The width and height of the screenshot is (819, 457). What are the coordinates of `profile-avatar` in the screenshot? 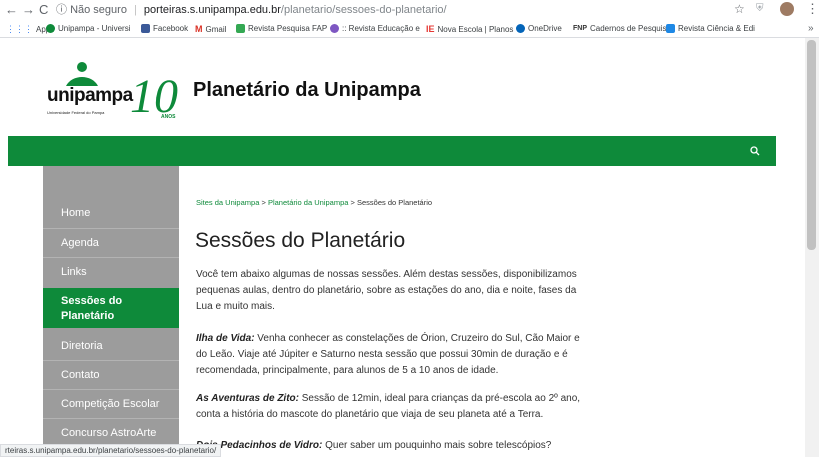 It's located at (787, 9).